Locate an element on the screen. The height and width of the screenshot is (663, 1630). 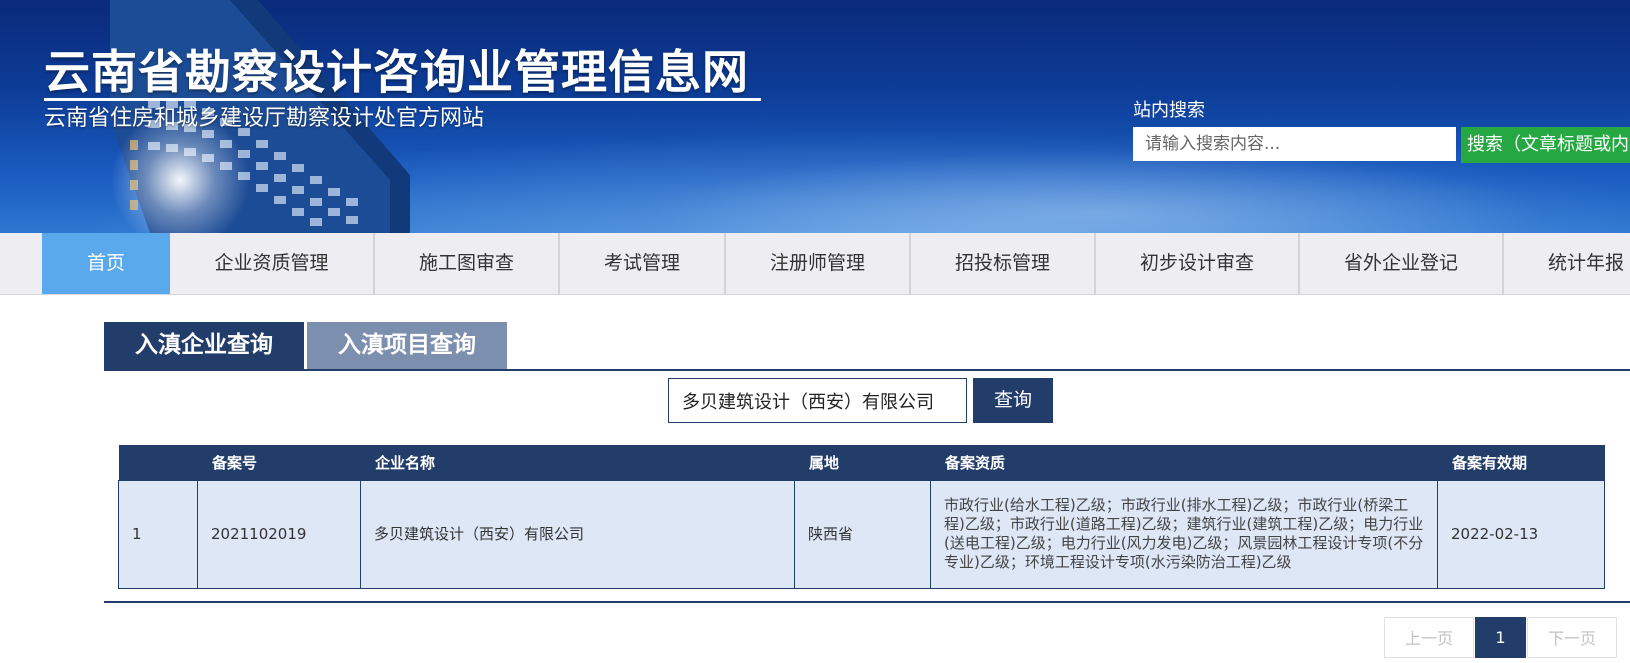
col-header-company: 企业名称 is located at coordinates (577, 462).